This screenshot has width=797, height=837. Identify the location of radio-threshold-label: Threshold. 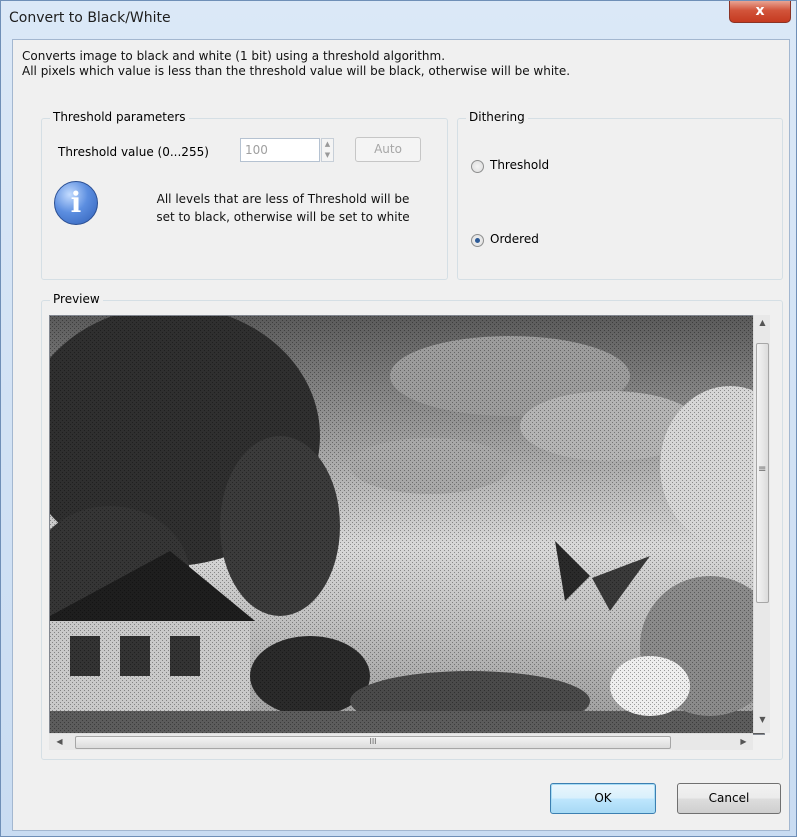
(519, 165).